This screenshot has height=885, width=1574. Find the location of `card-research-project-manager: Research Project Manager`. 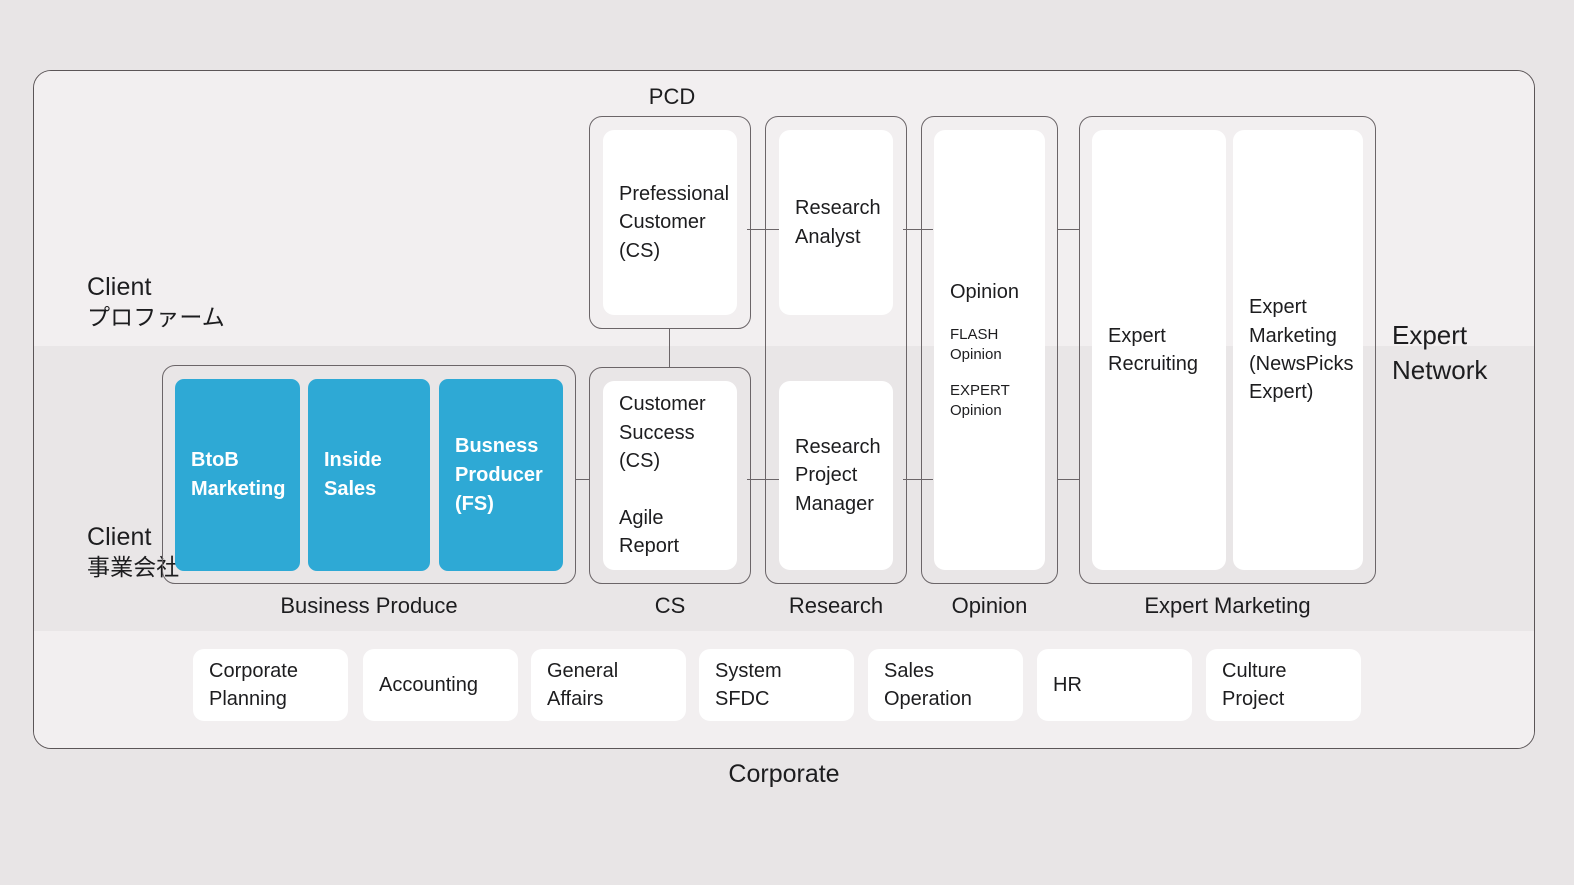

card-research-project-manager: Research Project Manager is located at coordinates (836, 475).